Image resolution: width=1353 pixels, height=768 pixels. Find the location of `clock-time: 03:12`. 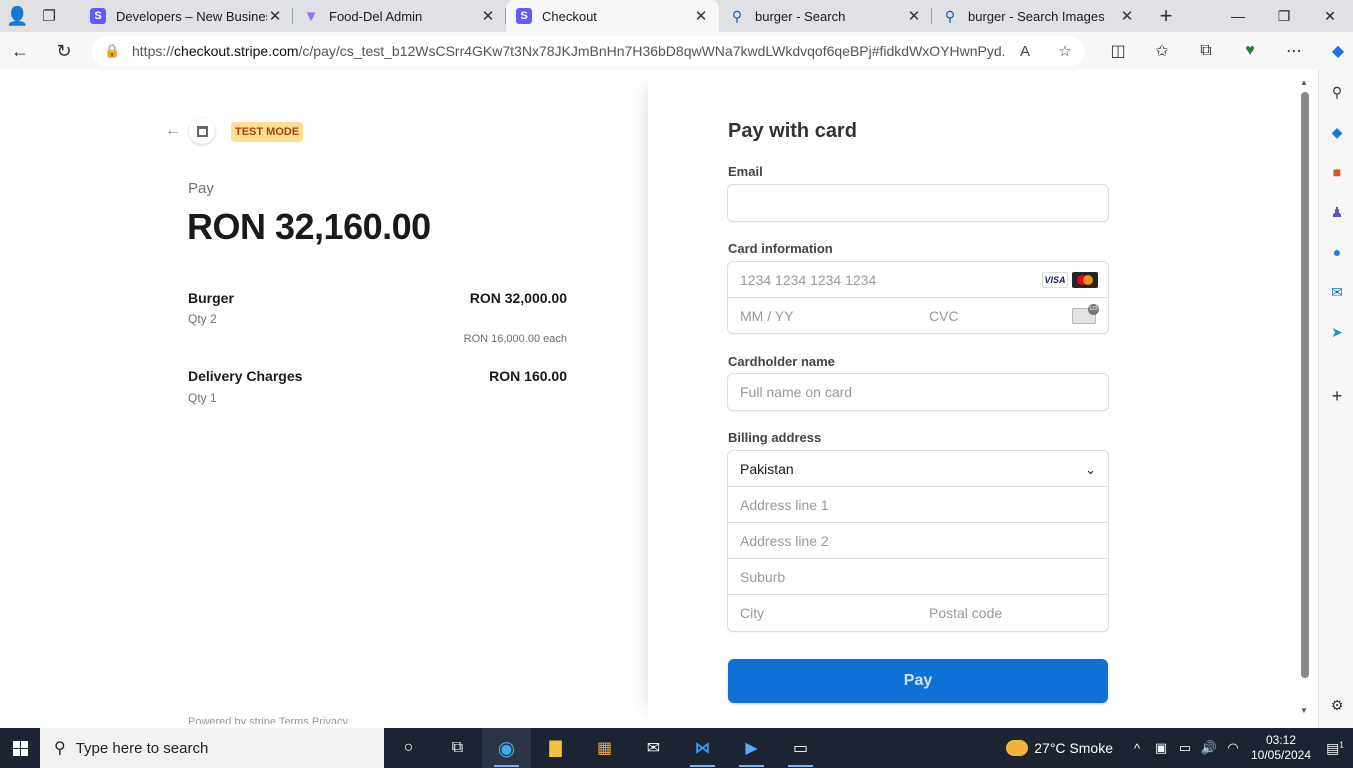

clock-time: 03:12 is located at coordinates (1281, 740).